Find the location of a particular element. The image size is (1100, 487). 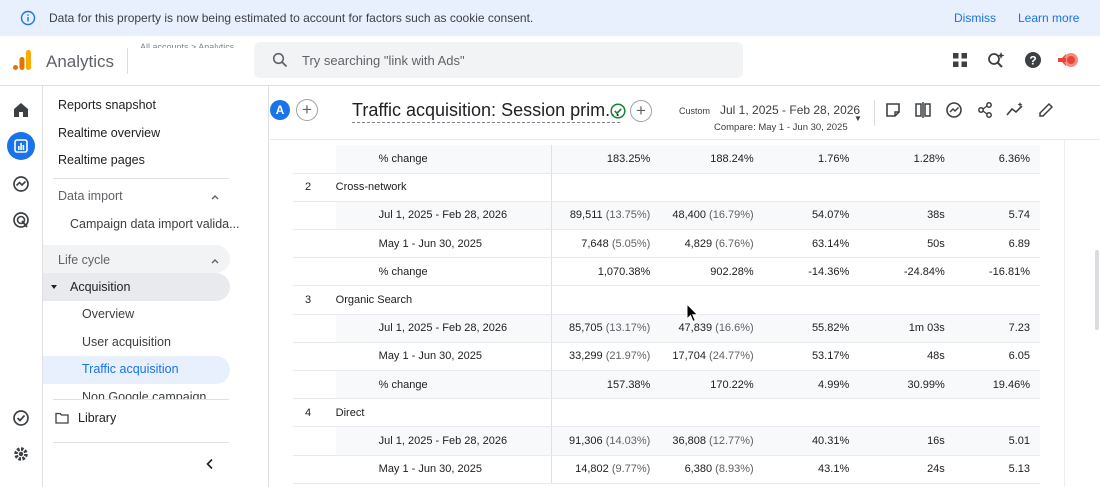

reports-icon is located at coordinates (21, 146).